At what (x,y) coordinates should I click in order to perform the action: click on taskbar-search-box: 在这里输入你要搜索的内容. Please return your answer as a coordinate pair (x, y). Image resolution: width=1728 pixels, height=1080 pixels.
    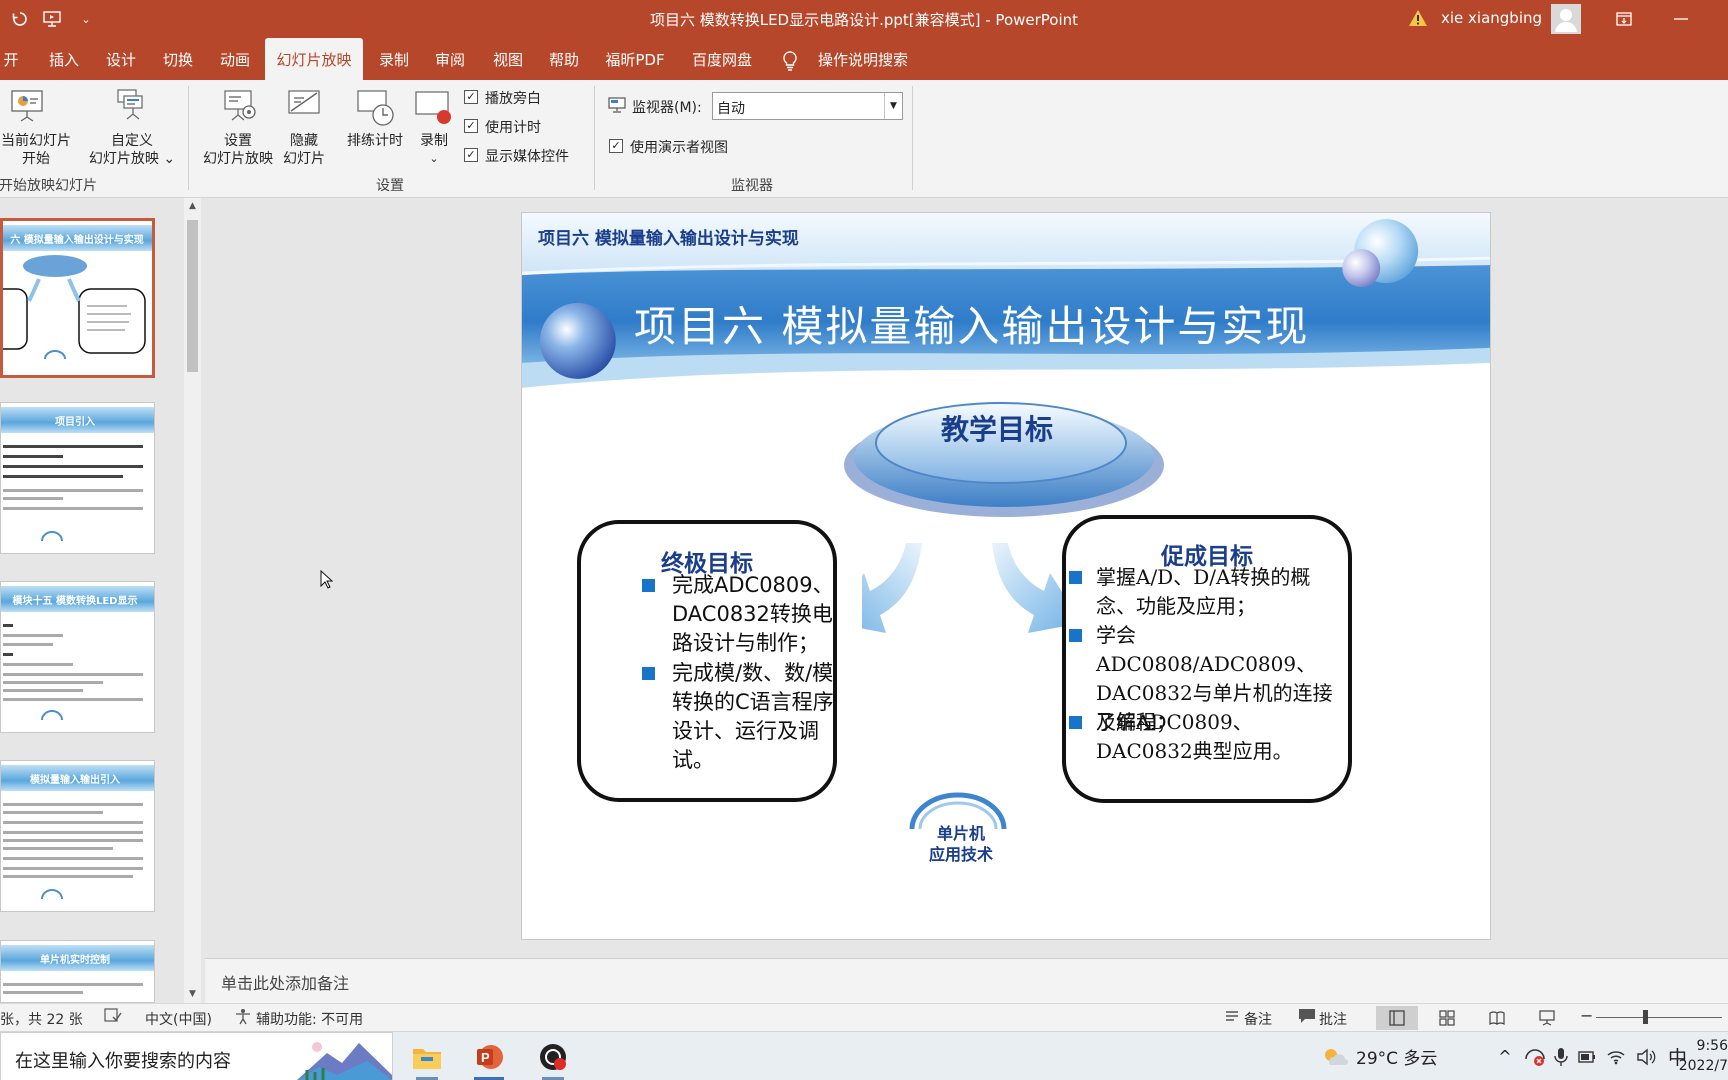
    Looking at the image, I should click on (196, 1056).